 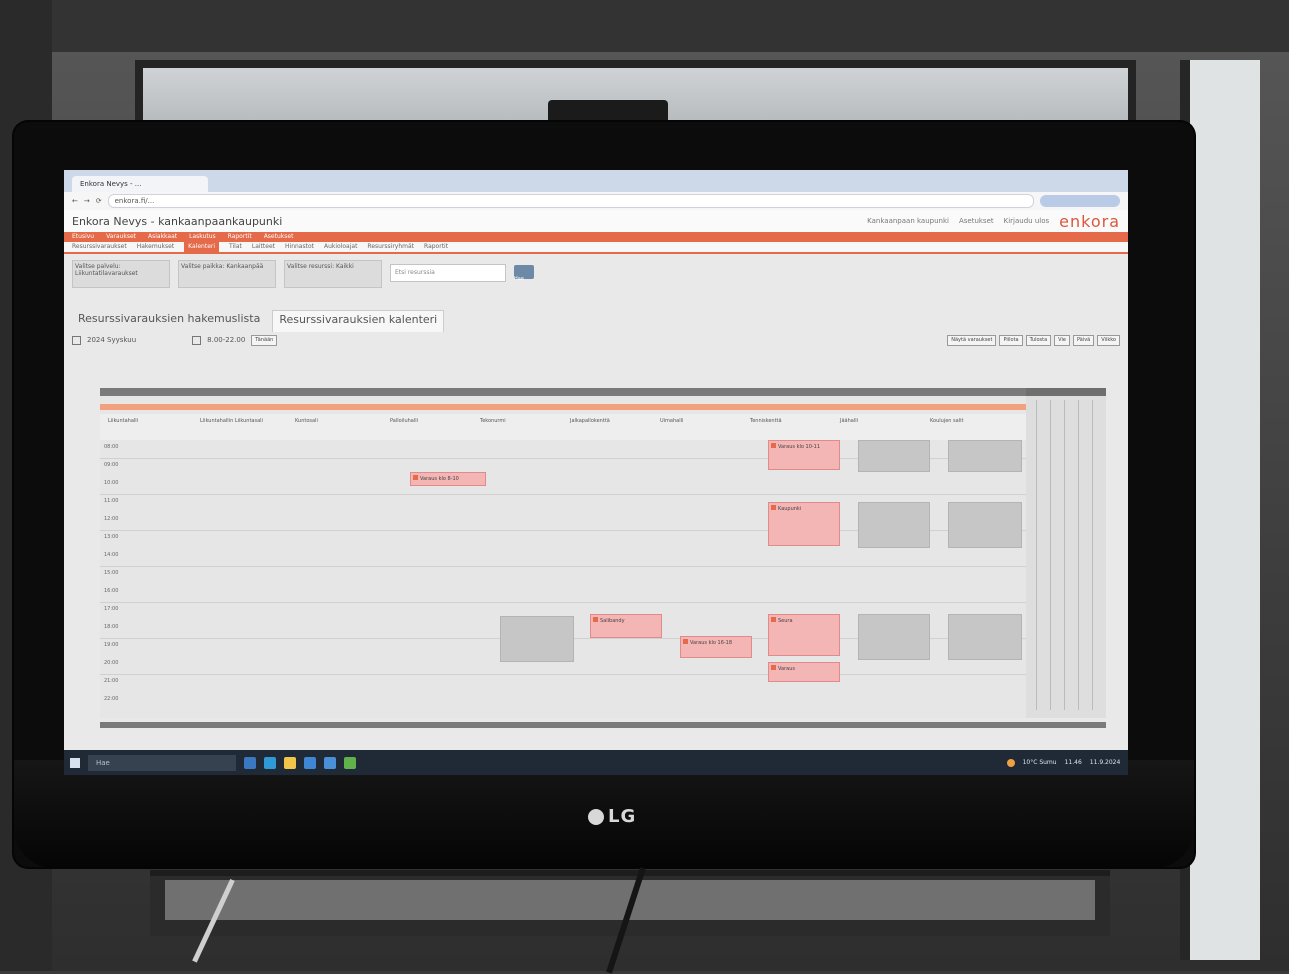 I want to click on subnav-item: Raportit, so click(x=436, y=247).